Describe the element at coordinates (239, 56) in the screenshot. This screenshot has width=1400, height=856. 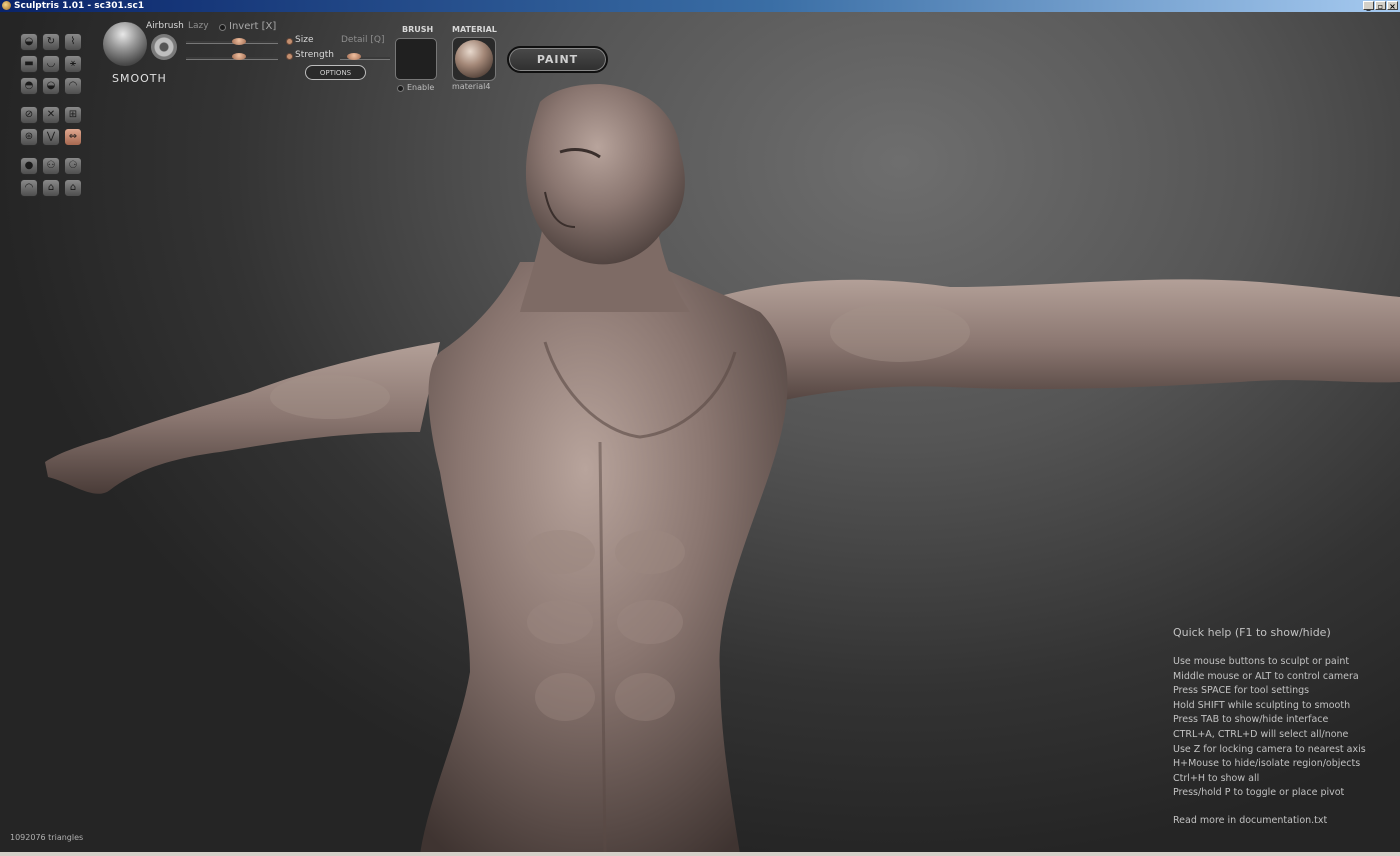
I see `strength-slider-knob` at that location.